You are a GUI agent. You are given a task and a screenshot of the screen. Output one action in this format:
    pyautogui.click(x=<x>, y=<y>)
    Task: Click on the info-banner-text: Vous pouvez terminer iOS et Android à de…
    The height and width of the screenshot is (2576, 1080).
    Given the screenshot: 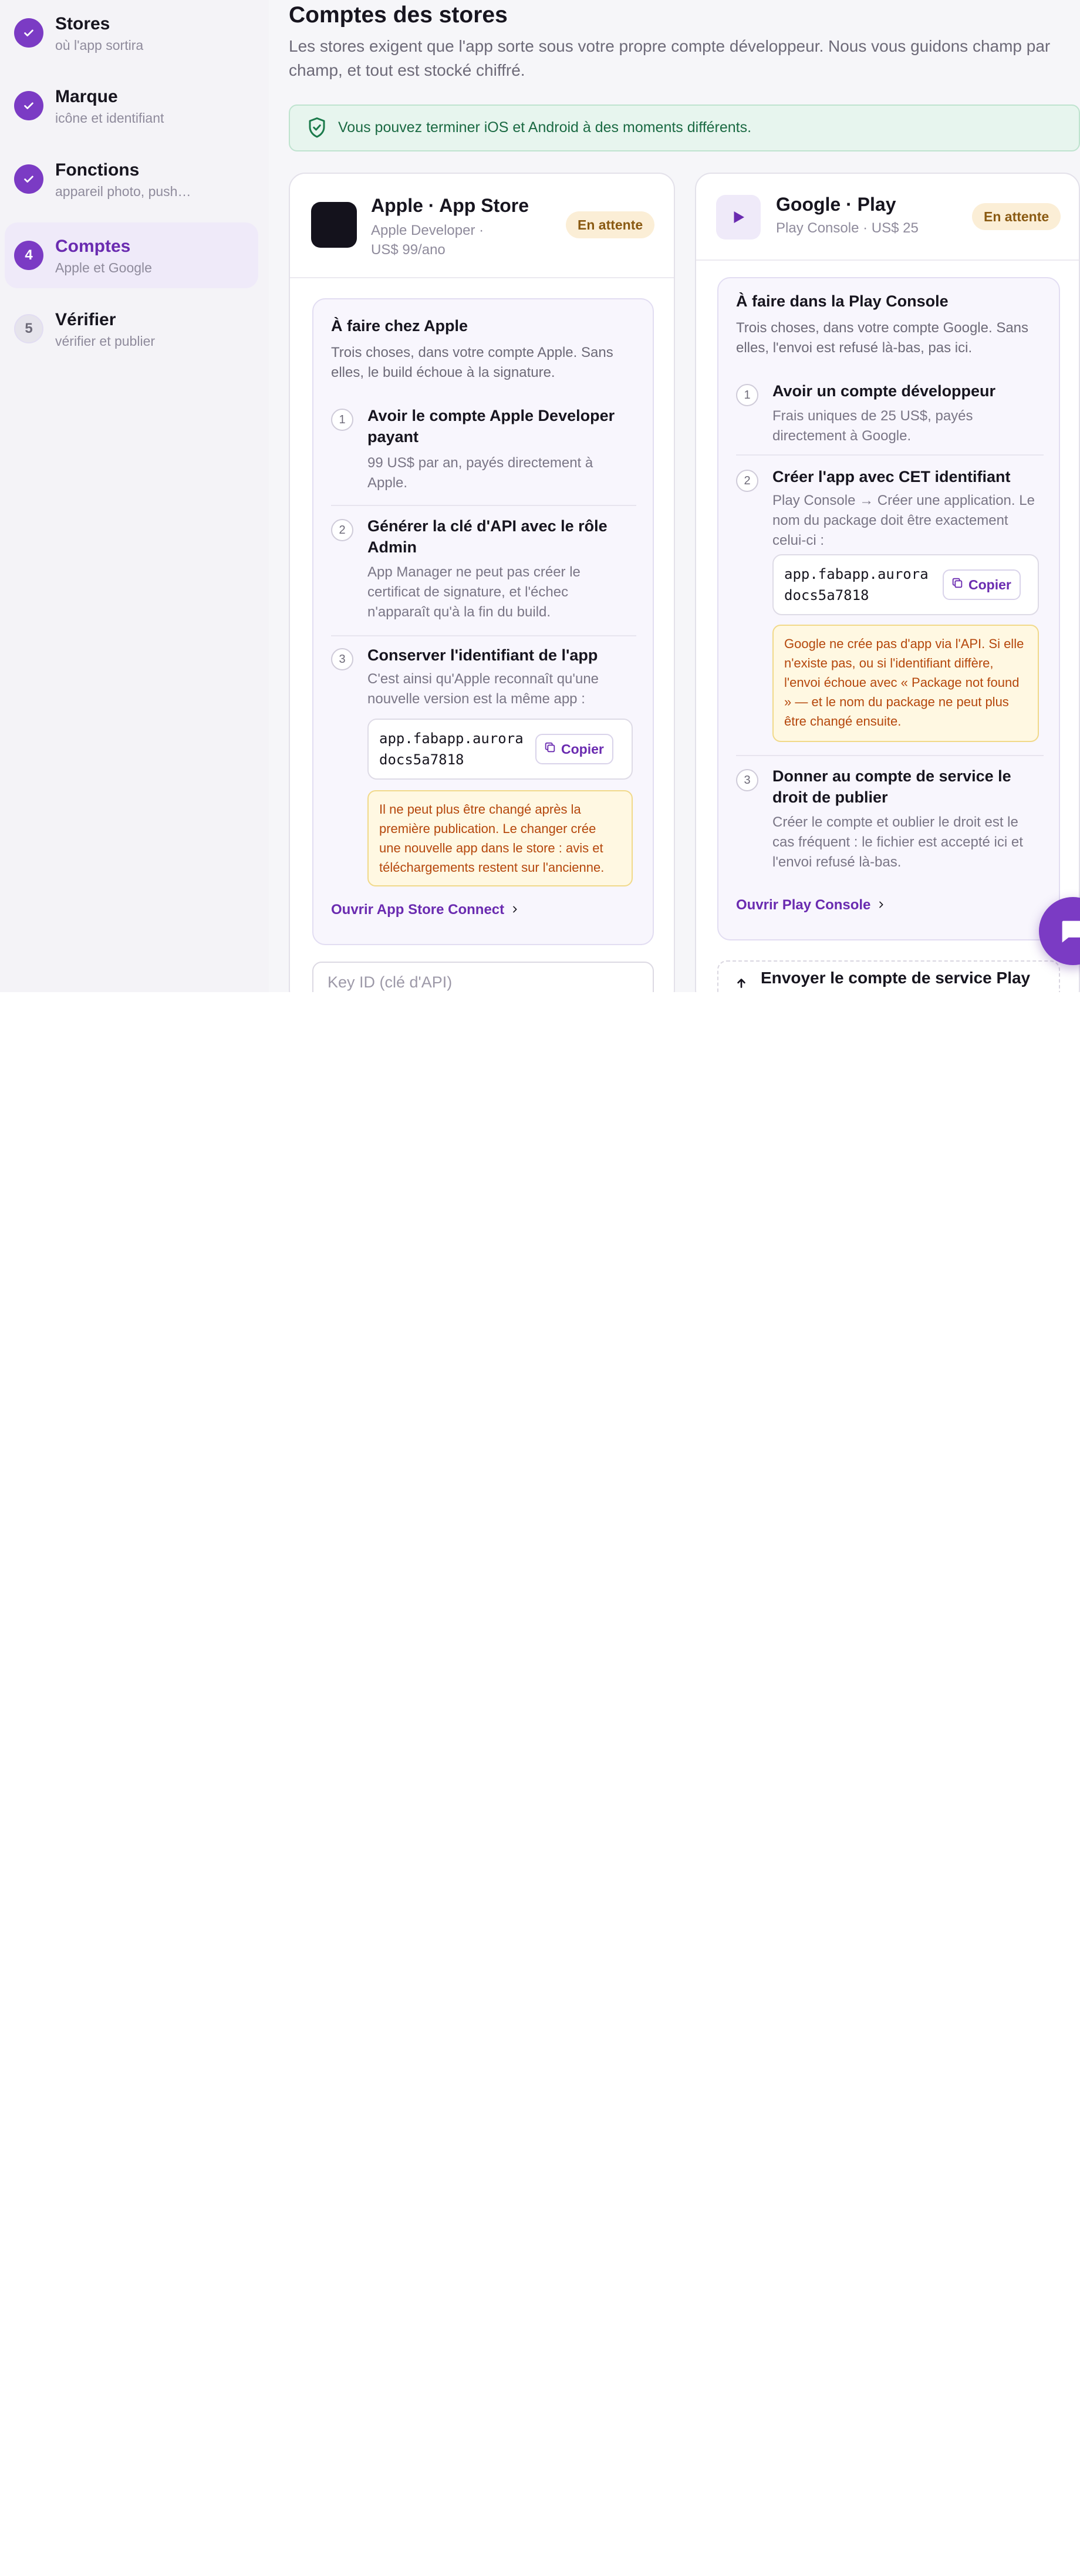 What is the action you would take?
    pyautogui.click(x=545, y=127)
    